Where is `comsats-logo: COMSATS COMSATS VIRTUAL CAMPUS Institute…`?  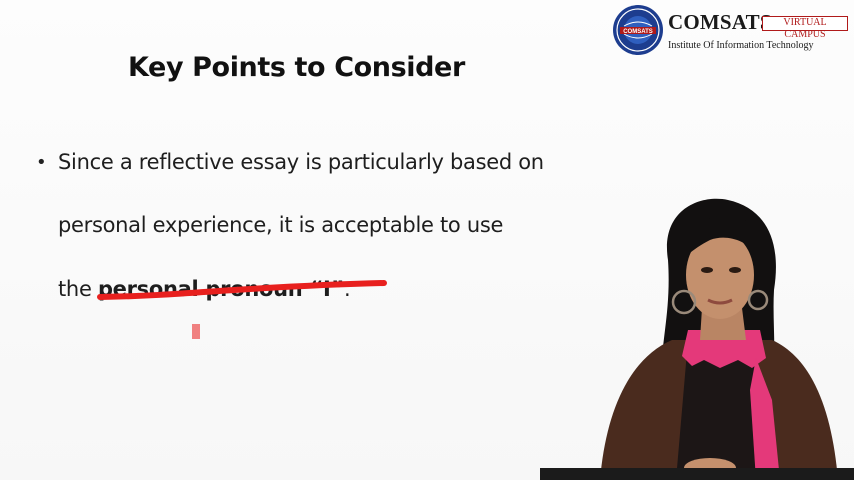
comsats-logo: COMSATS COMSATS VIRTUAL CAMPUS Institute… is located at coordinates (732, 30).